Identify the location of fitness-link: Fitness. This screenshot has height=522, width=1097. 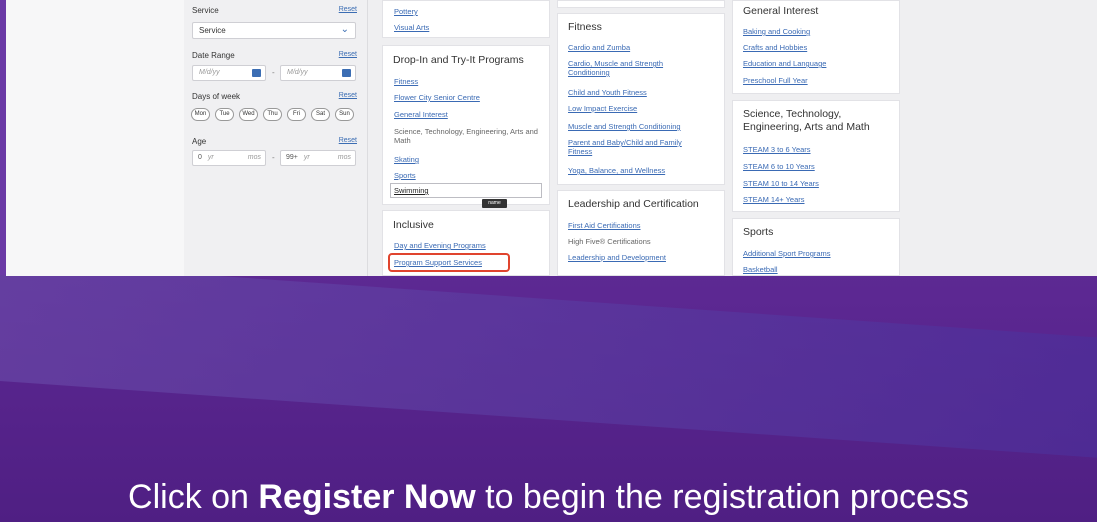
(406, 81).